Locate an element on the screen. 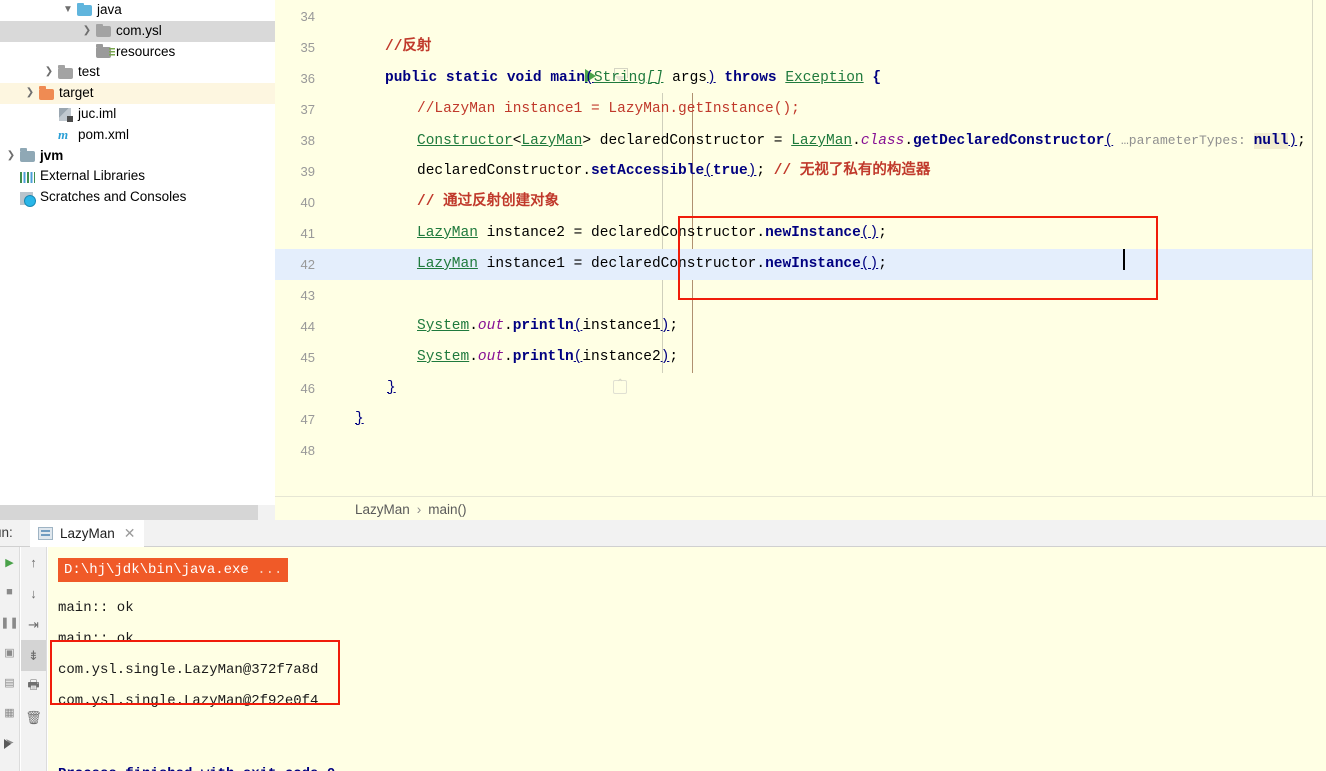 Image resolution: width=1326 pixels, height=771 pixels. line-number: 37 is located at coordinates (307, 109).